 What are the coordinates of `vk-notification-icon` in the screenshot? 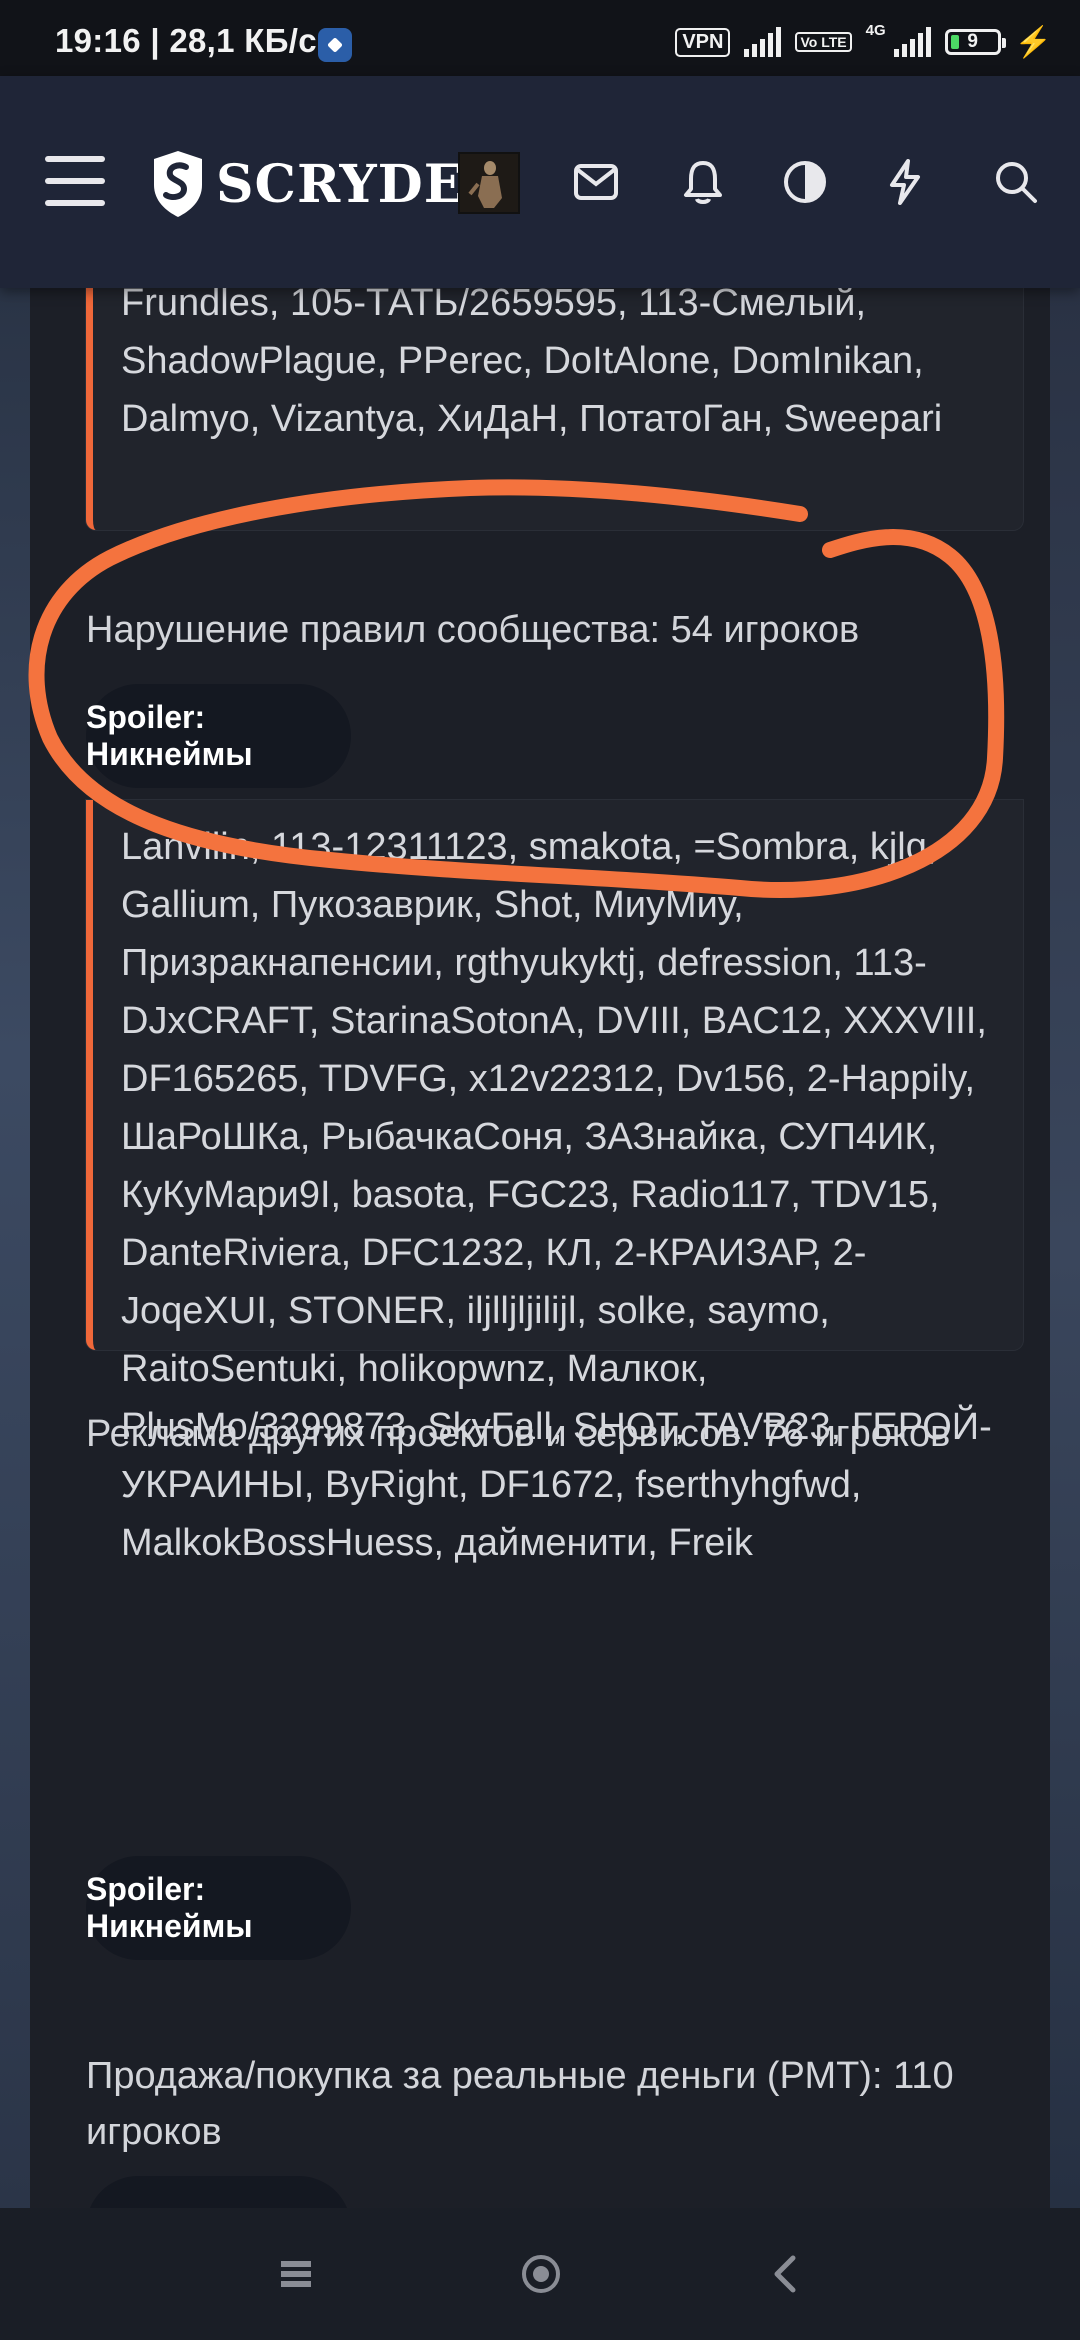 It's located at (335, 45).